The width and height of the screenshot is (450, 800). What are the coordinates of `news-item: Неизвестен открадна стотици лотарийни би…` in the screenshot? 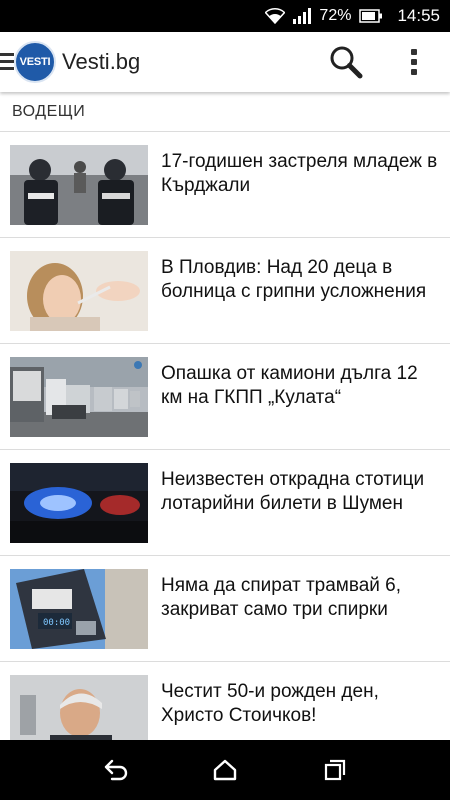 It's located at (225, 503).